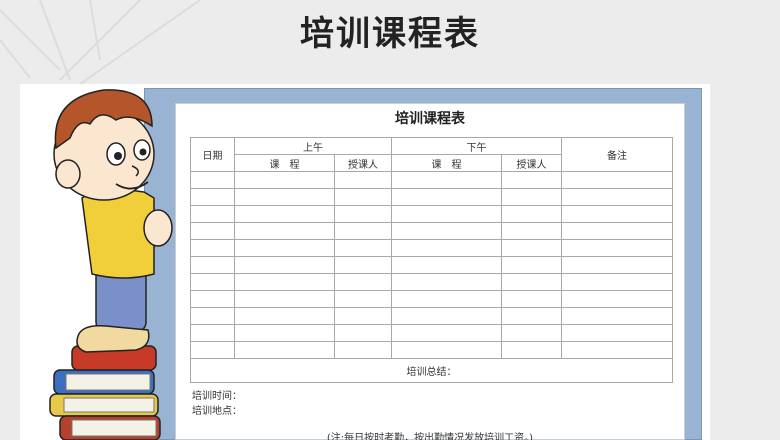  I want to click on page-title: 培训课程表, so click(390, 34).